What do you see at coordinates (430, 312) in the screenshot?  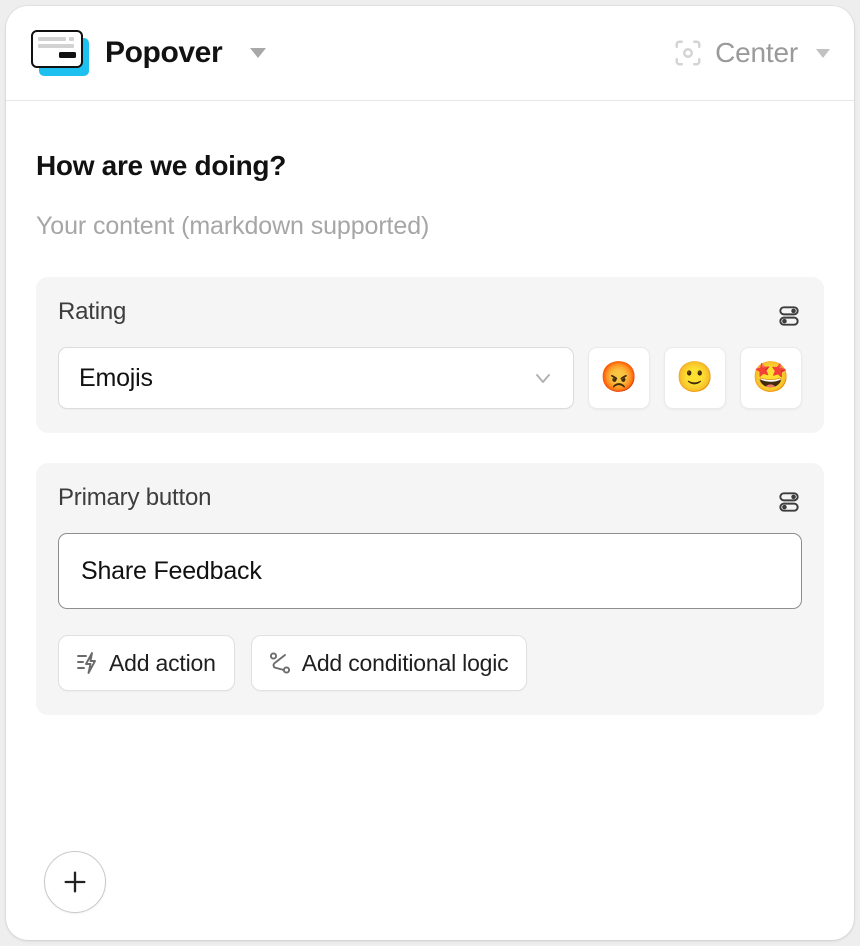 I see `rating-section-header: Rating` at bounding box center [430, 312].